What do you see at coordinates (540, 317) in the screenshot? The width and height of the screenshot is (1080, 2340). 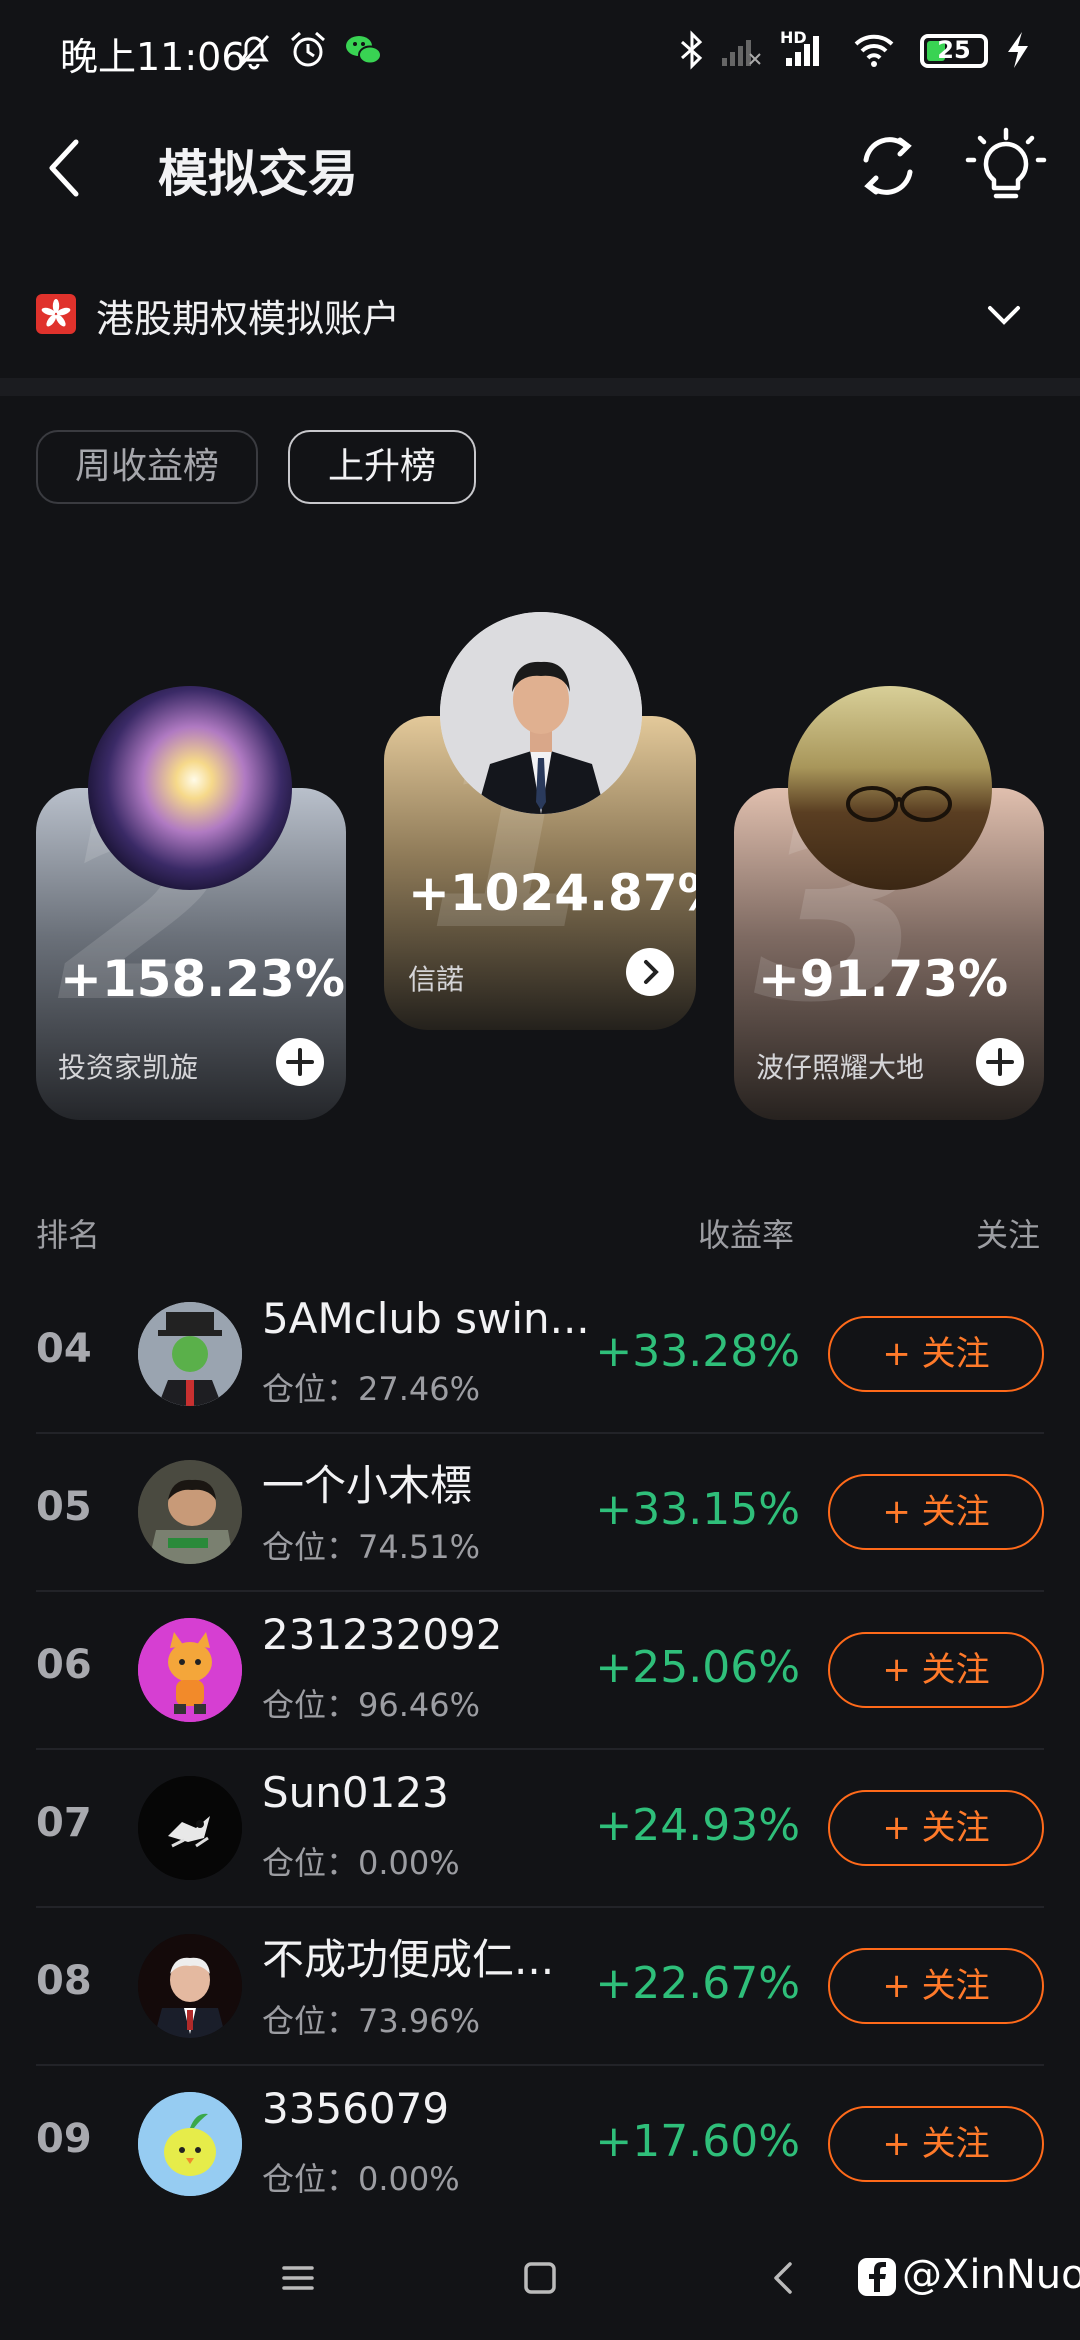 I see `account-selector: 港股期权模拟账户` at bounding box center [540, 317].